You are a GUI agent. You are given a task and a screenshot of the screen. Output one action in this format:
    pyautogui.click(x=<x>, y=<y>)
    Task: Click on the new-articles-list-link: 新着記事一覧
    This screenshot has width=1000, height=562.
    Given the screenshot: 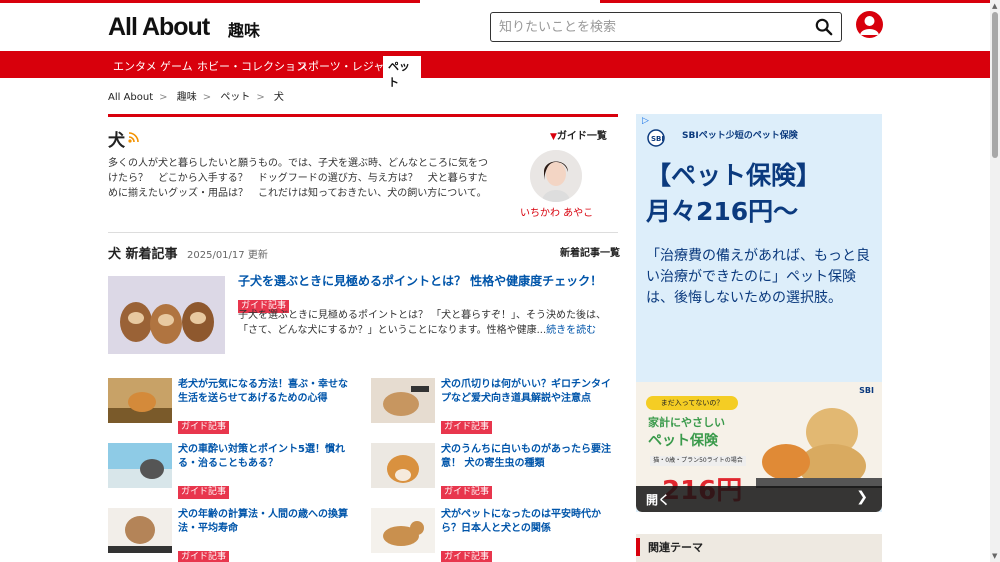 What is the action you would take?
    pyautogui.click(x=590, y=251)
    